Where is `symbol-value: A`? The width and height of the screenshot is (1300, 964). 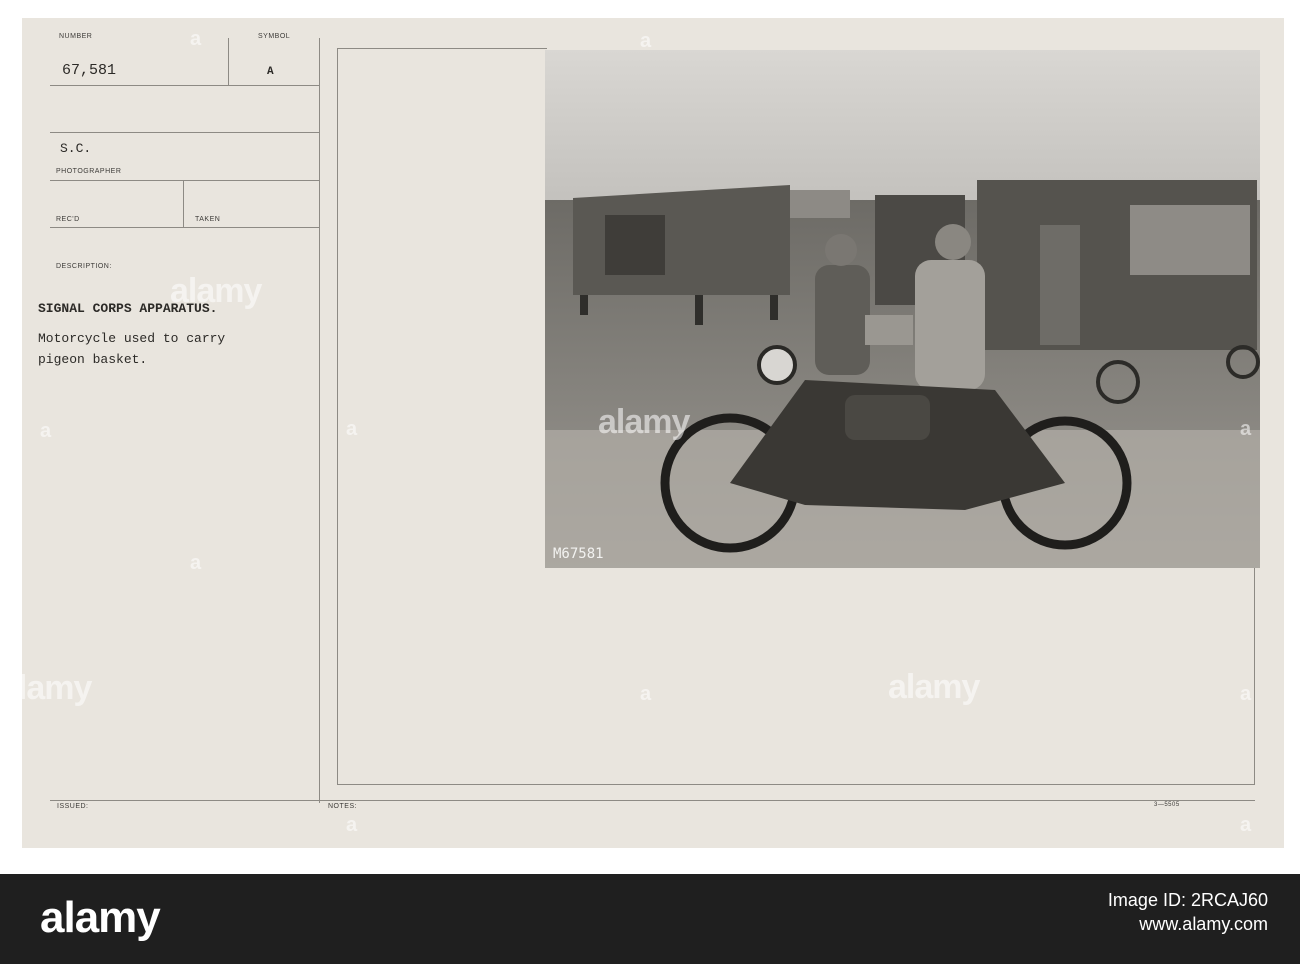
symbol-value: A is located at coordinates (270, 72).